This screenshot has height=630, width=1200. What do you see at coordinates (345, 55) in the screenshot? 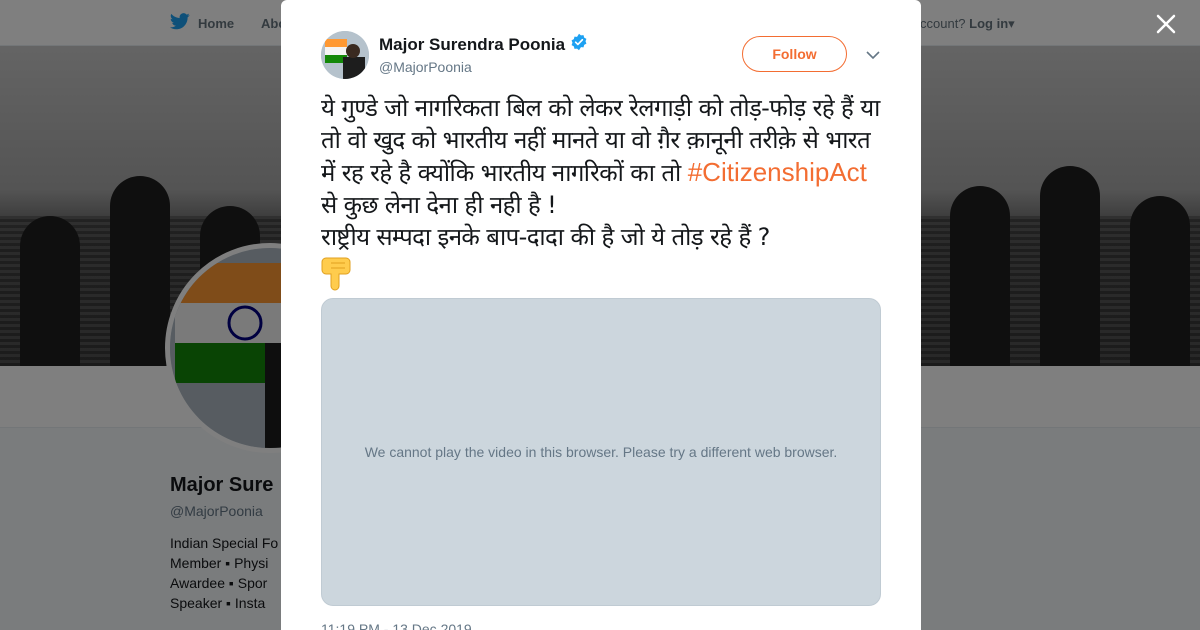
I see `author-avatar` at bounding box center [345, 55].